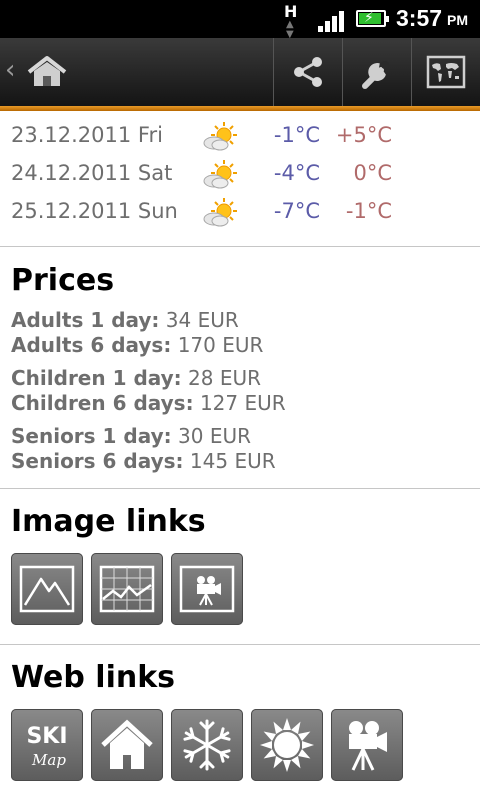  Describe the element at coordinates (240, 138) in the screenshot. I see `forecast-row: 23.12.2011 Fri -1°C +5°C` at that location.